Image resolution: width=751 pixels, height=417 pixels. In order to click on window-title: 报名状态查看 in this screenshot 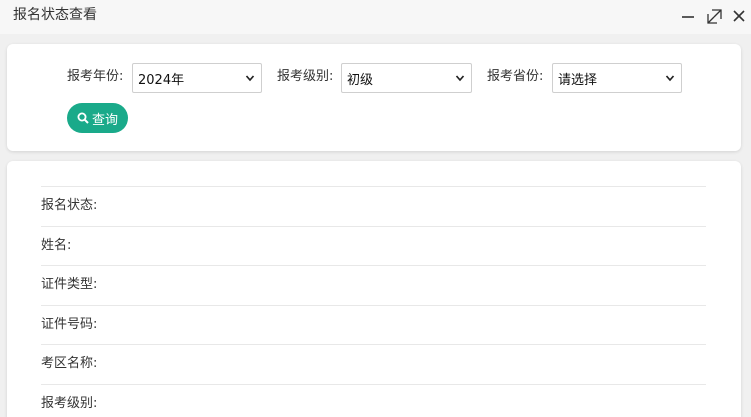, I will do `click(55, 15)`.